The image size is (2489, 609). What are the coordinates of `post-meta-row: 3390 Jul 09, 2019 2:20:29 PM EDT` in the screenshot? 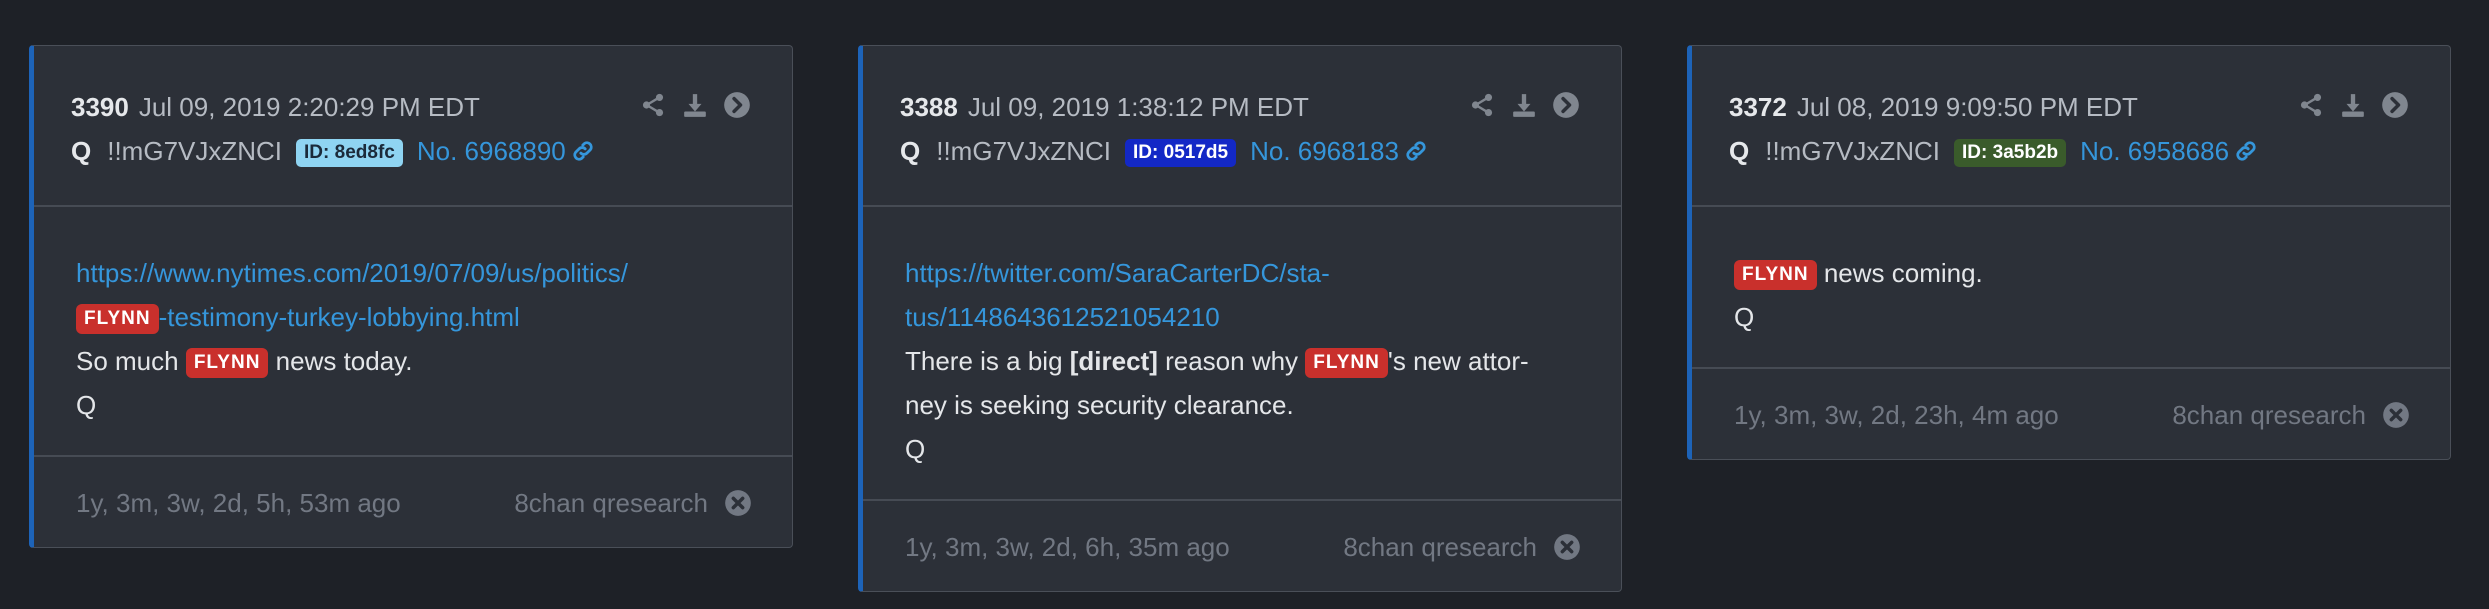 It's located at (275, 107).